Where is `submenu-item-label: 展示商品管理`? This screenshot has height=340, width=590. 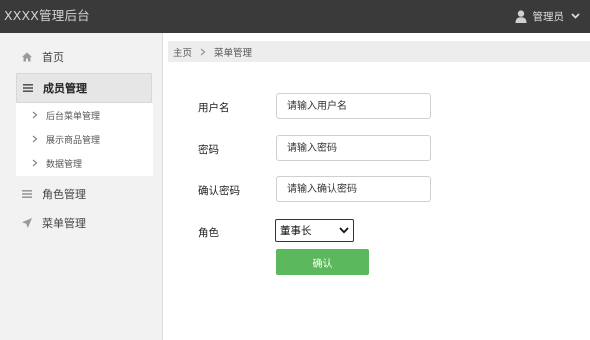
submenu-item-label: 展示商品管理 is located at coordinates (73, 140).